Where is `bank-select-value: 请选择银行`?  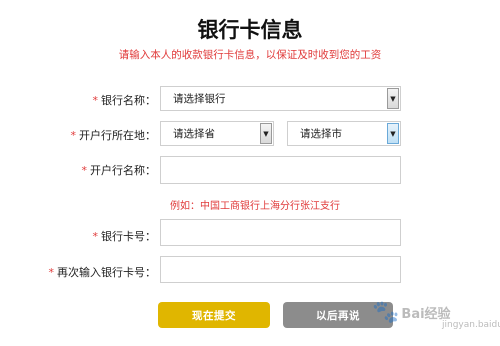
bank-select-value: 请选择银行 is located at coordinates (199, 99).